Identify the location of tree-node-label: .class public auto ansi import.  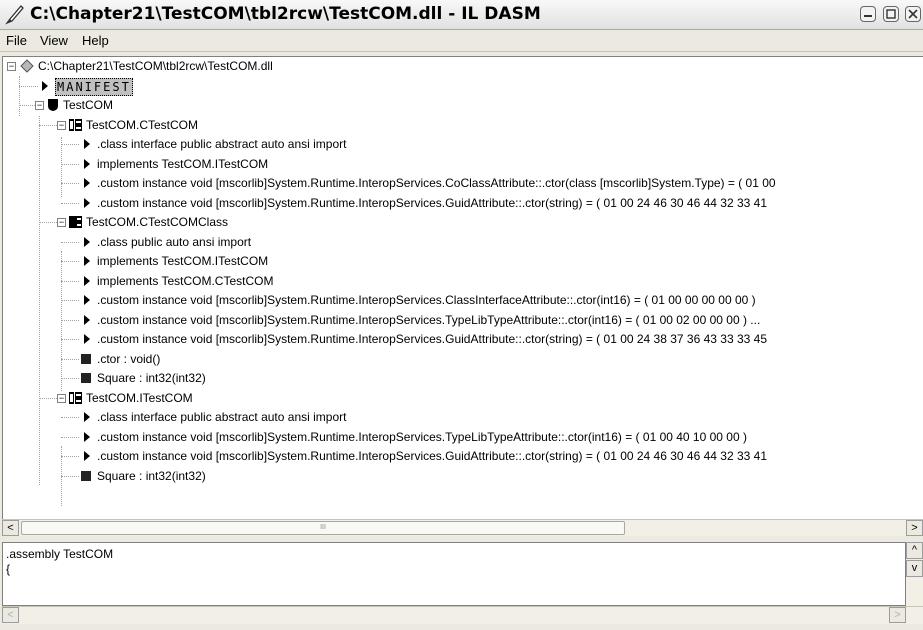
(174, 241).